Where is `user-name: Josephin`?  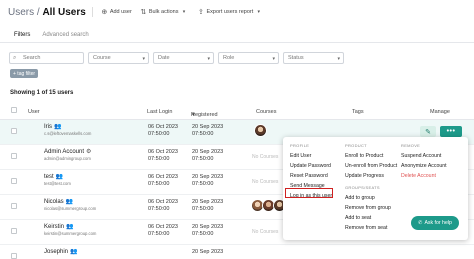 user-name: Josephin is located at coordinates (56, 252).